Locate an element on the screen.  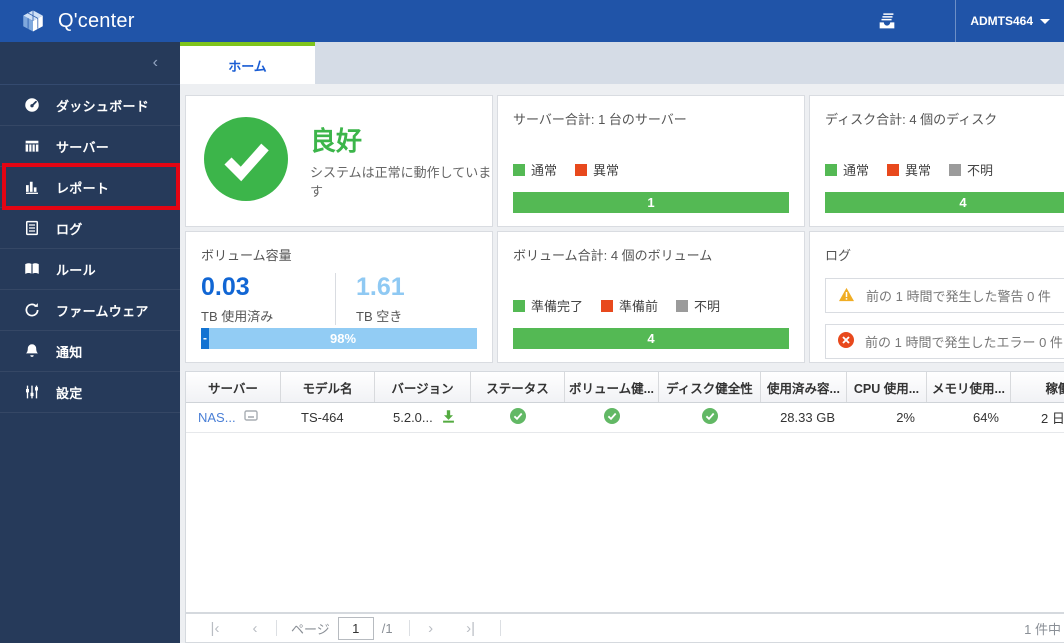
user-menu: ADMTS464 is located at coordinates (1010, 21).